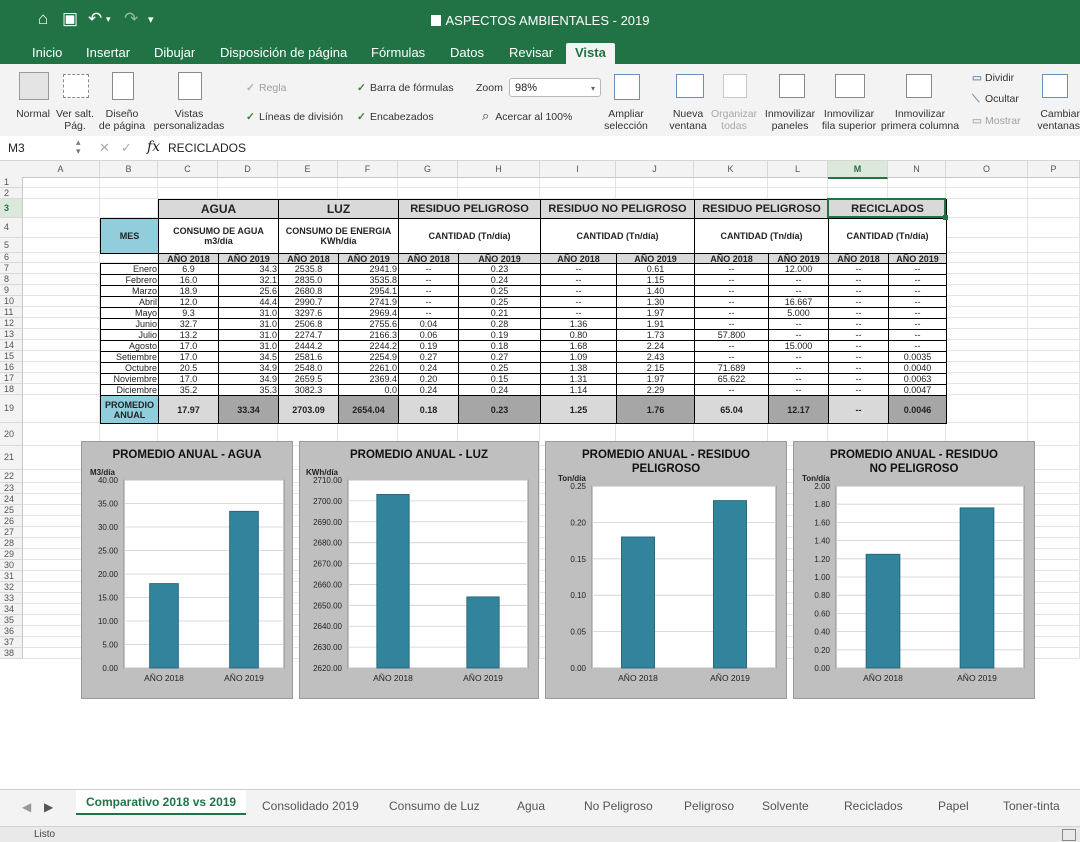  What do you see at coordinates (792, 86) in the screenshot?
I see `freeze-panes-icon` at bounding box center [792, 86].